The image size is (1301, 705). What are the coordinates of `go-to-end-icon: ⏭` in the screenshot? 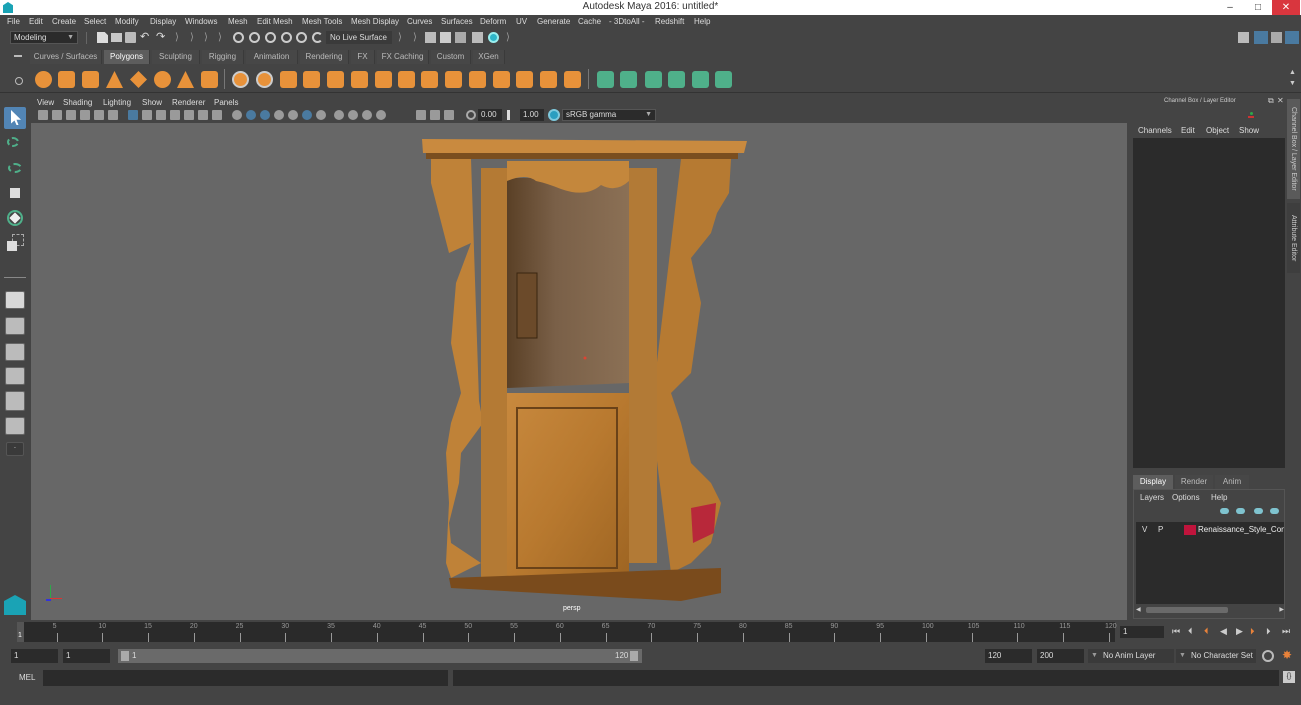 It's located at (1286, 631).